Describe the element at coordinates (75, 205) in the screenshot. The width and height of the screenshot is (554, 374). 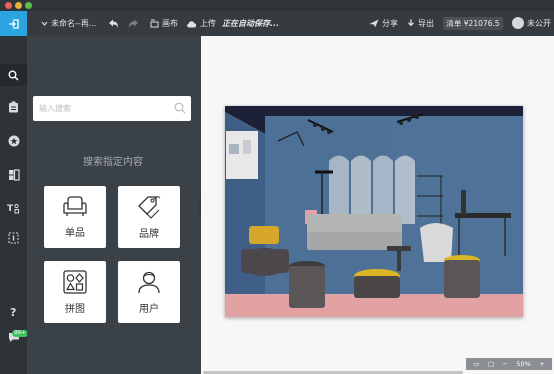
I see `armchair-icon` at that location.